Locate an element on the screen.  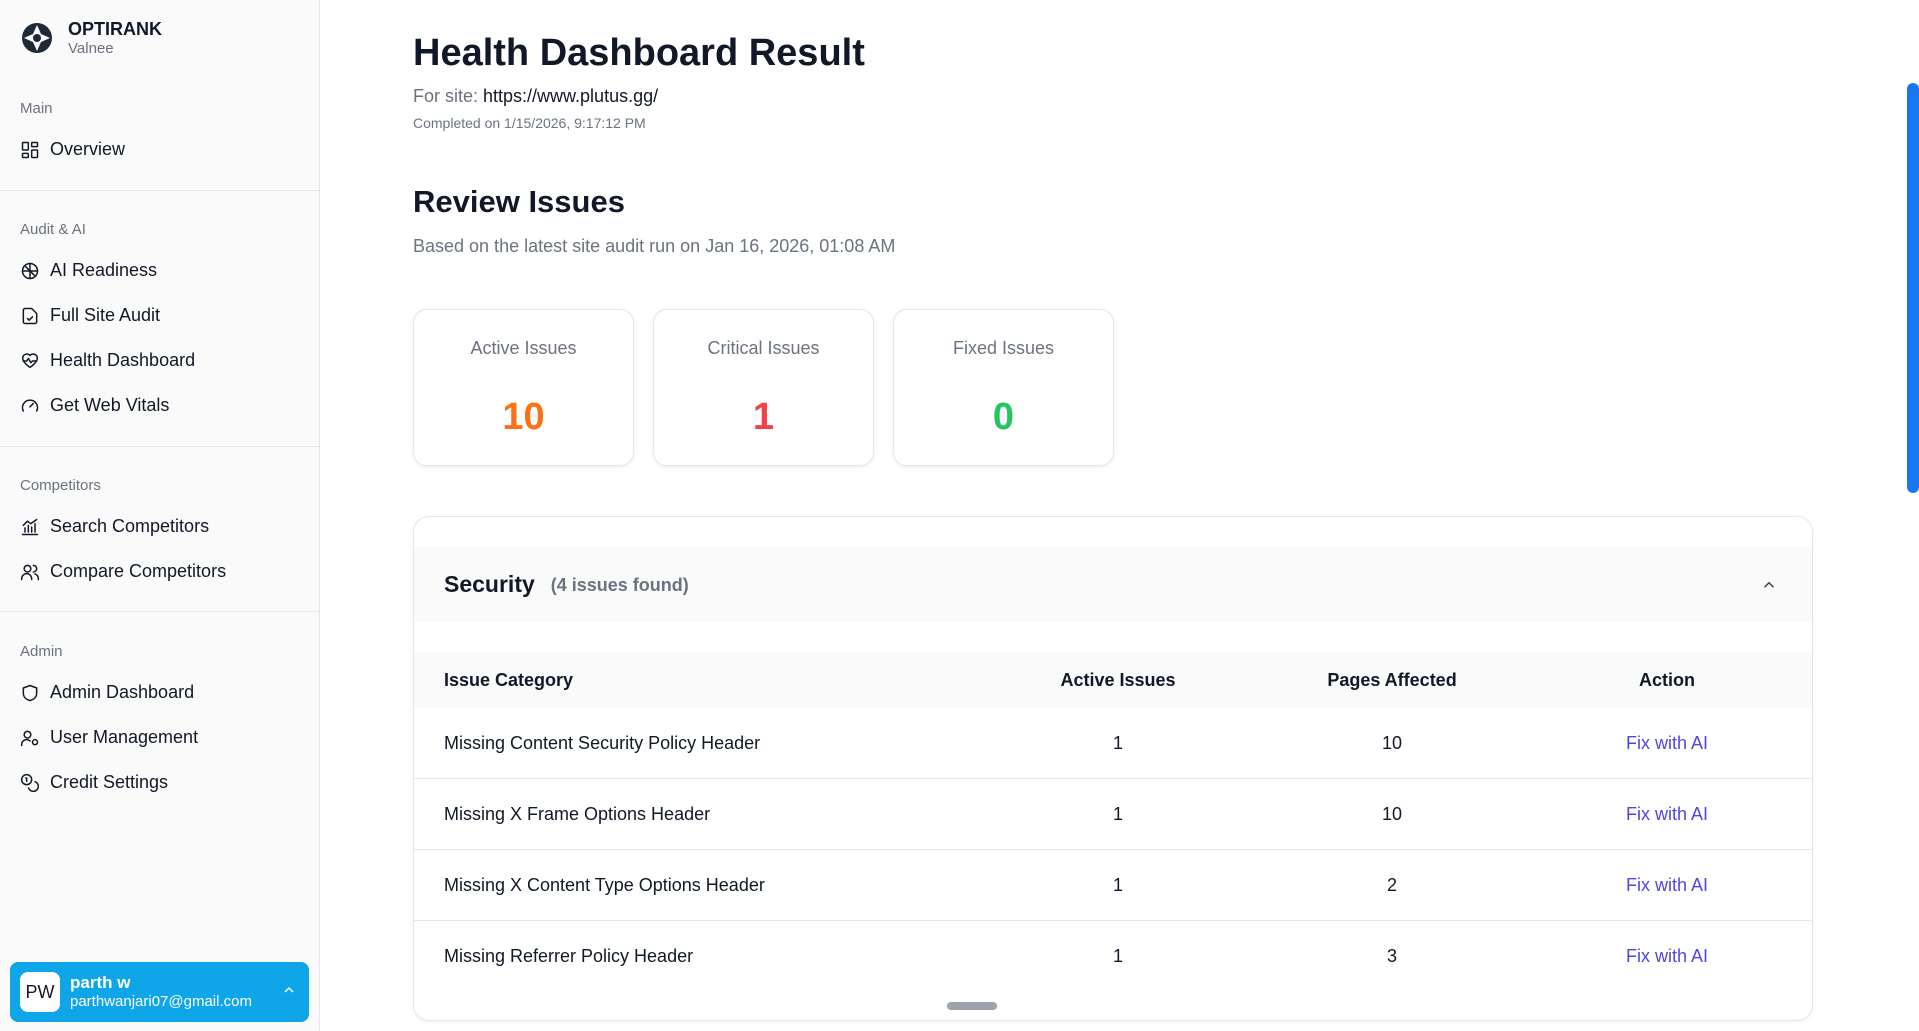
stat-card-active: Active Issues 10 is located at coordinates (523, 387).